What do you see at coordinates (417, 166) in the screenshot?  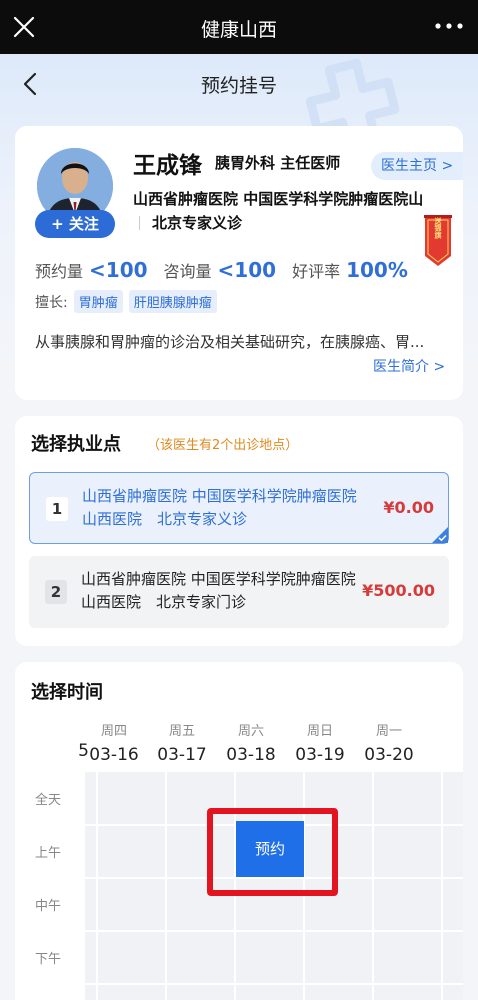 I see `doctor-home-link: 医生主页 >` at bounding box center [417, 166].